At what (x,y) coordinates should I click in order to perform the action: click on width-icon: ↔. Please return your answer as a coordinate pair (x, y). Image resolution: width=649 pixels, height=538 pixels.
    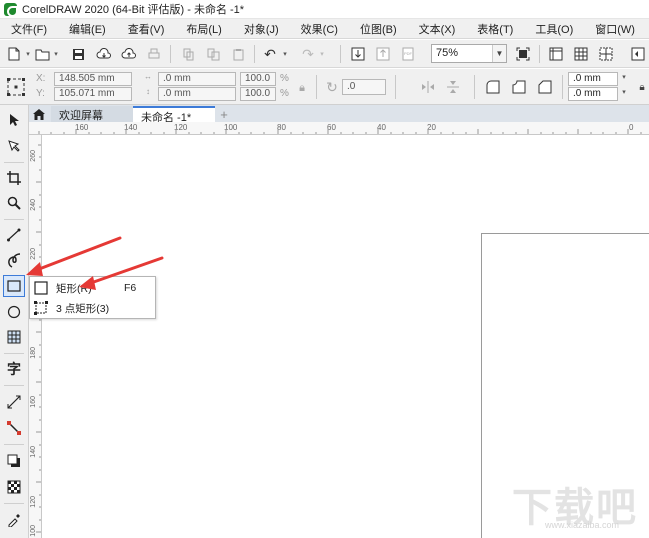
    Looking at the image, I should click on (148, 76).